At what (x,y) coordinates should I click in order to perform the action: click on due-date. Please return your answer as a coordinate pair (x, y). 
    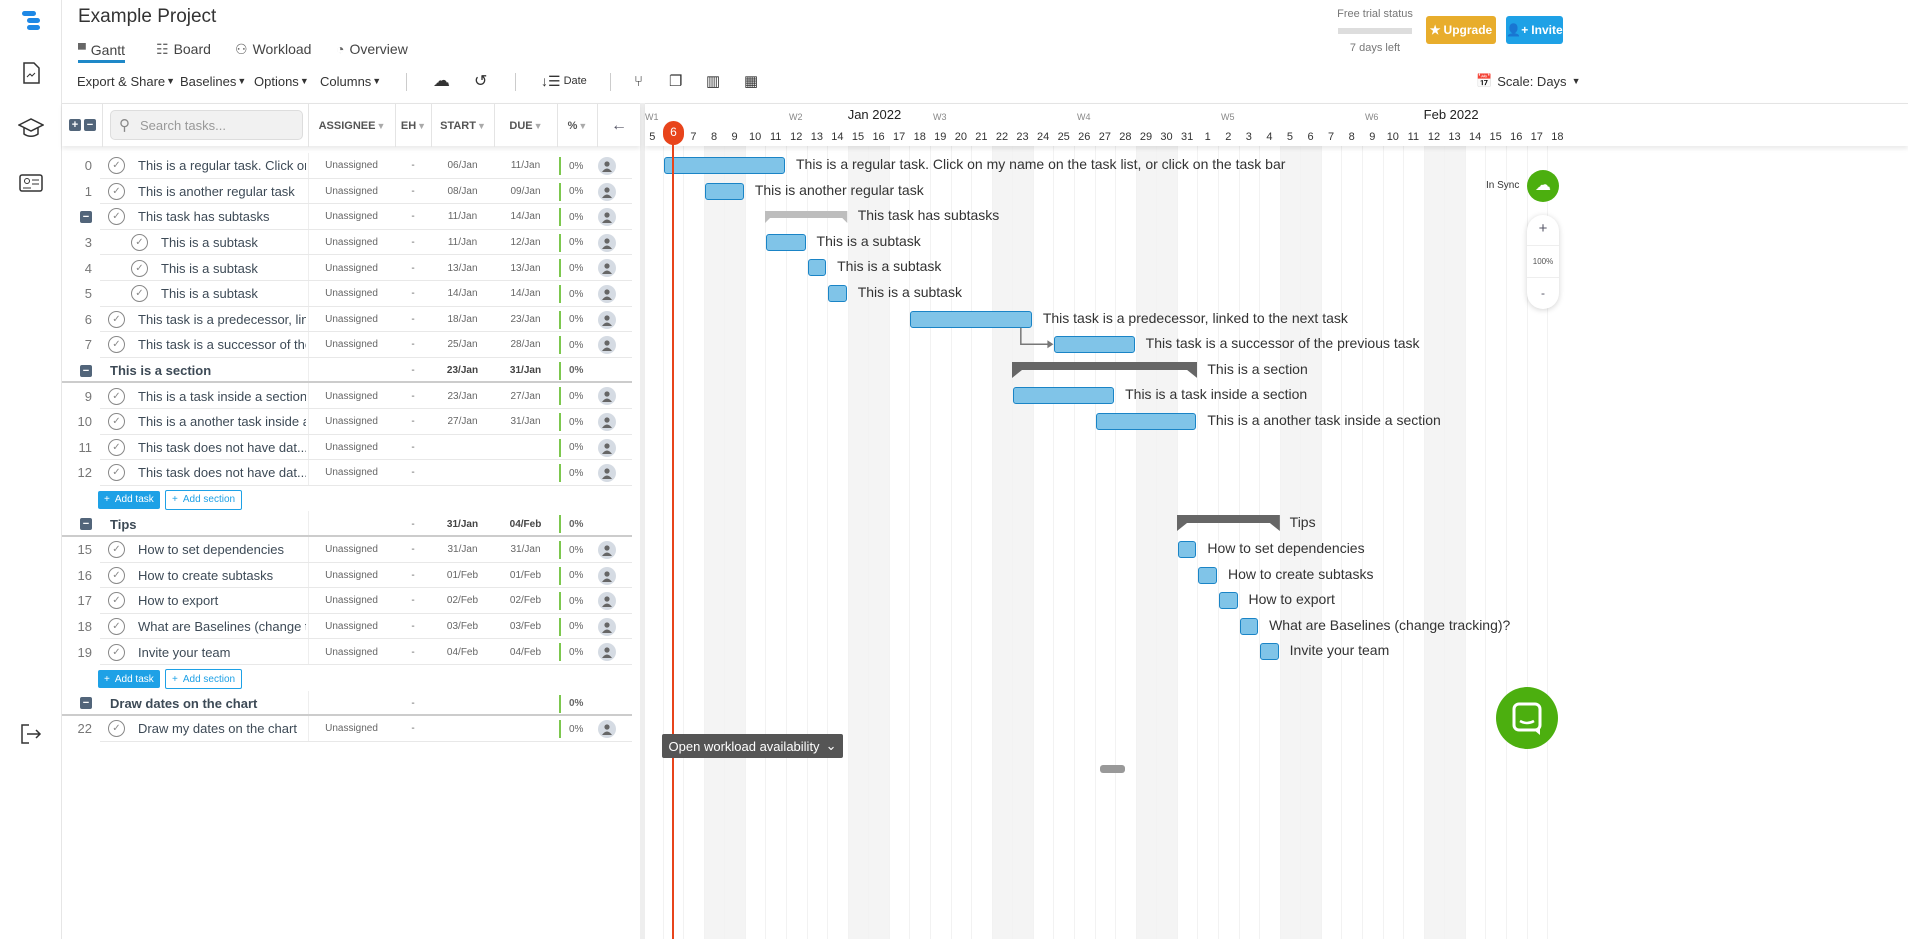
    Looking at the image, I should click on (525, 448).